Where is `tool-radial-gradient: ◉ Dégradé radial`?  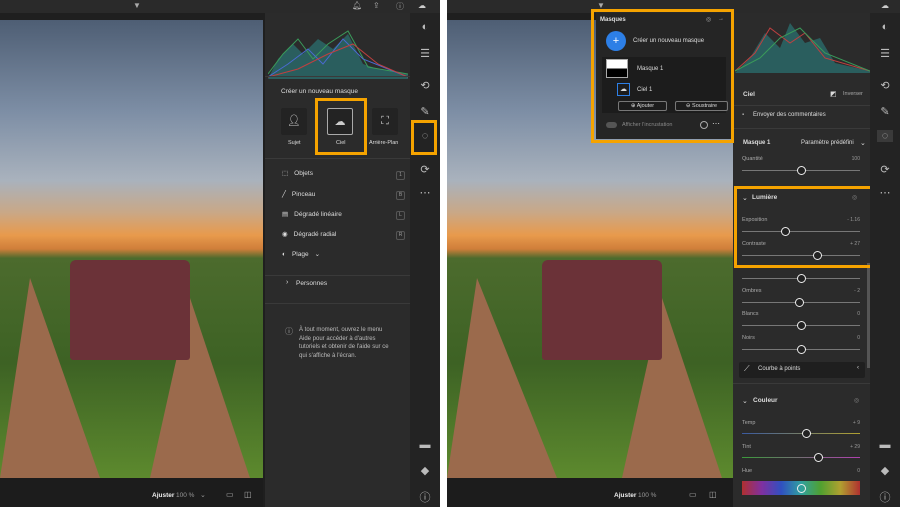
tool-radial-gradient: ◉ Dégradé radial is located at coordinates (309, 234).